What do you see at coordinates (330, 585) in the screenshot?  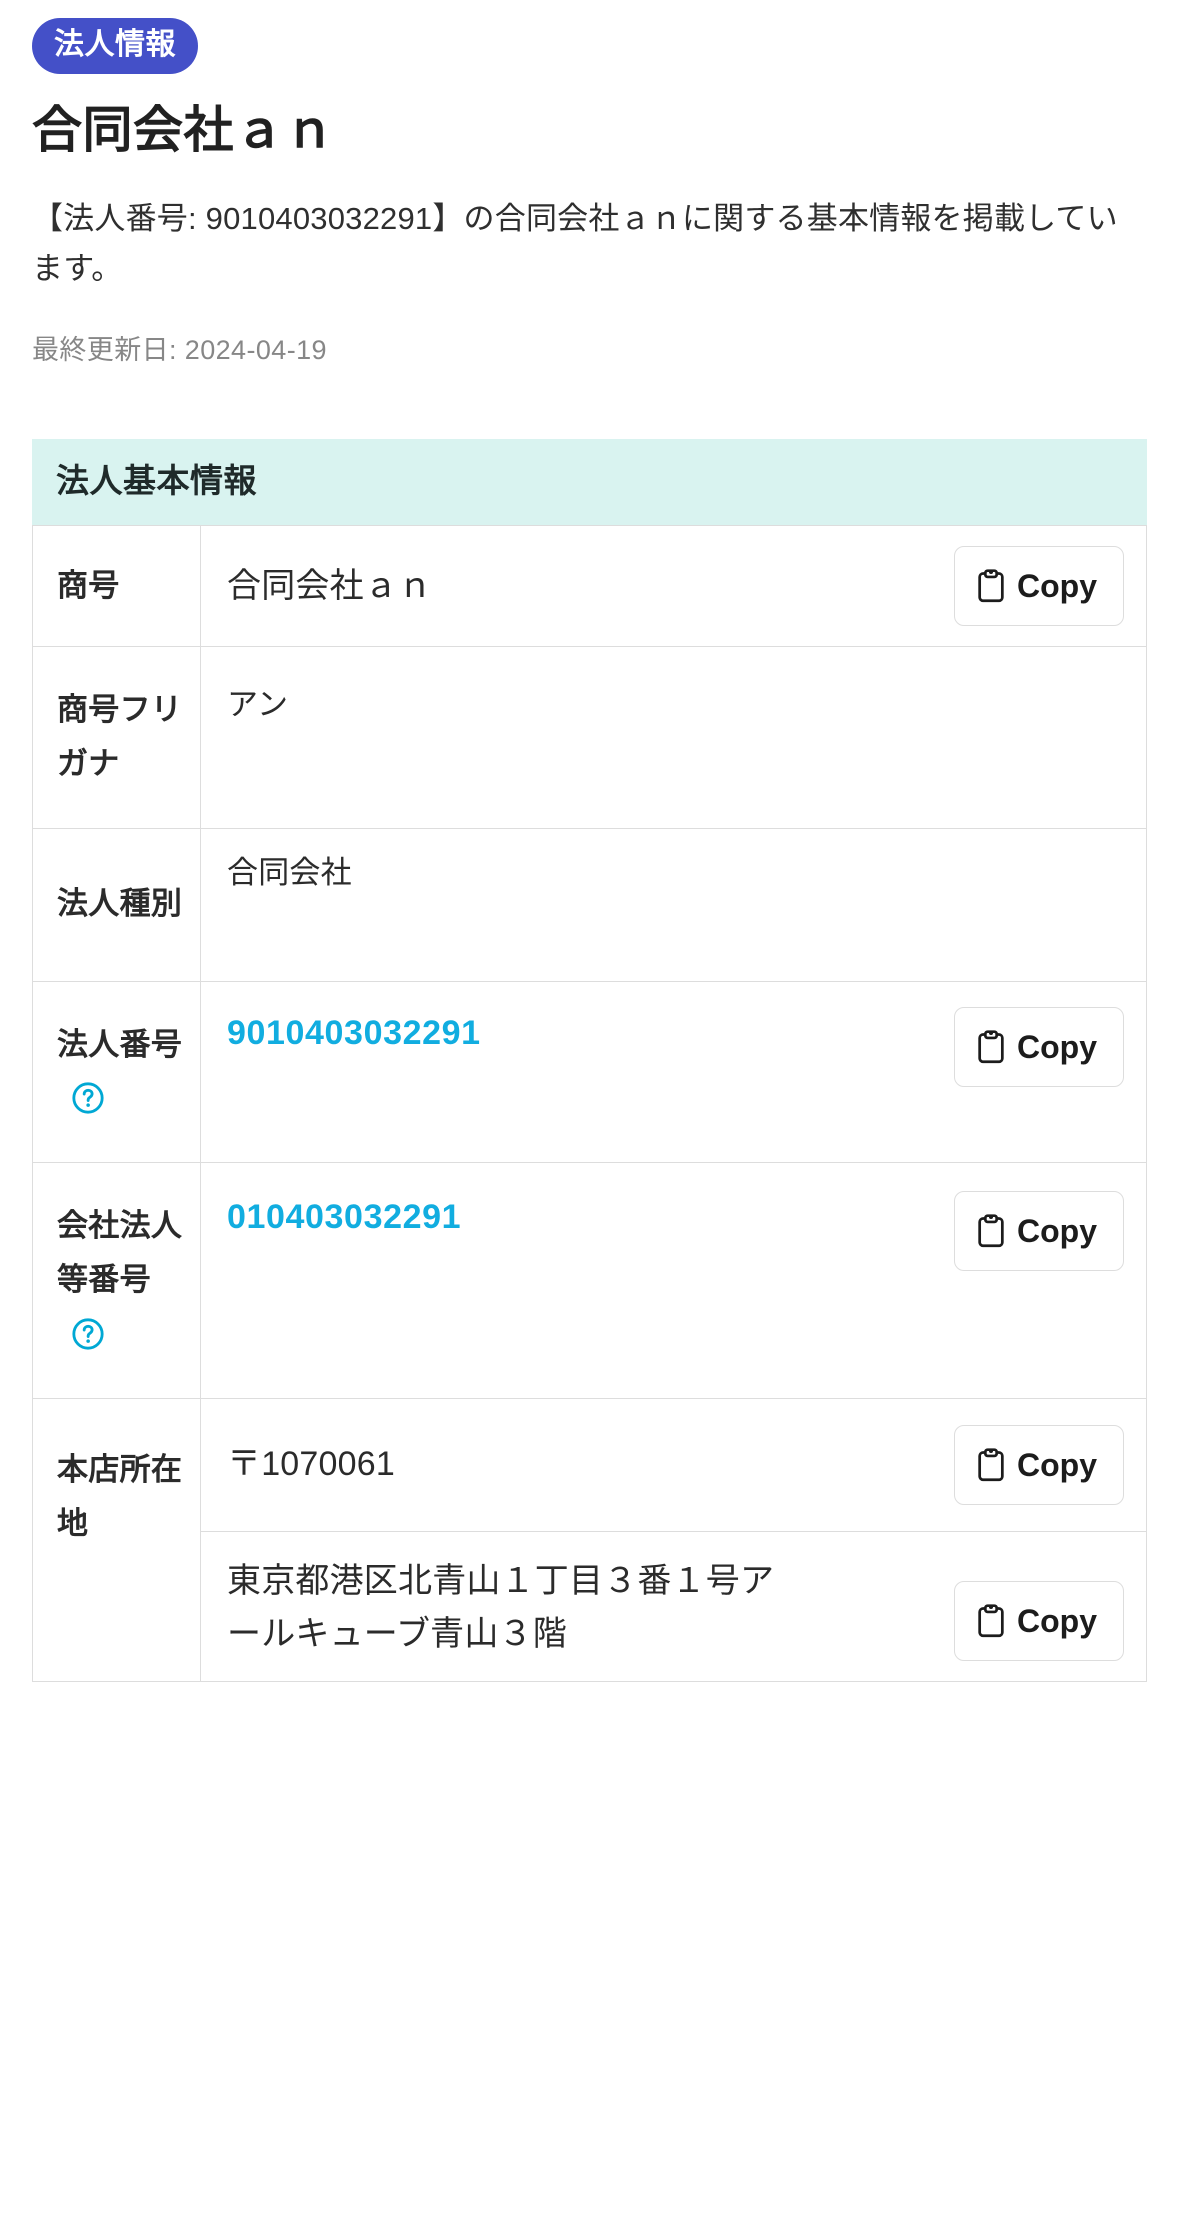 I see `value-text: 合同会社ａｎ` at bounding box center [330, 585].